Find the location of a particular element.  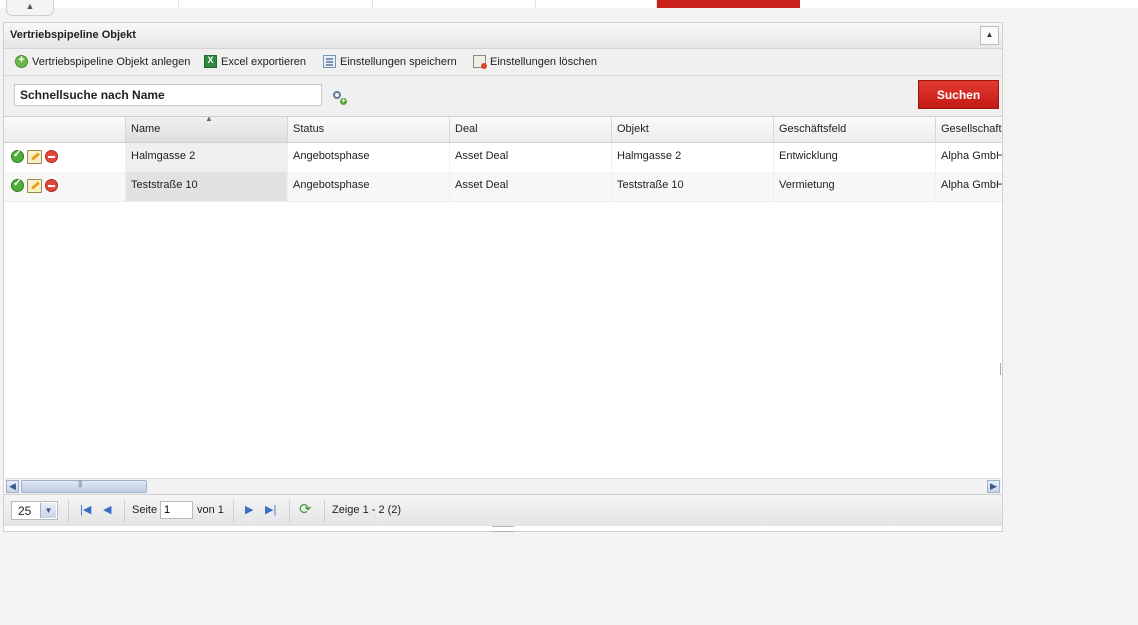

search-bar: + Suchen is located at coordinates (503, 96).